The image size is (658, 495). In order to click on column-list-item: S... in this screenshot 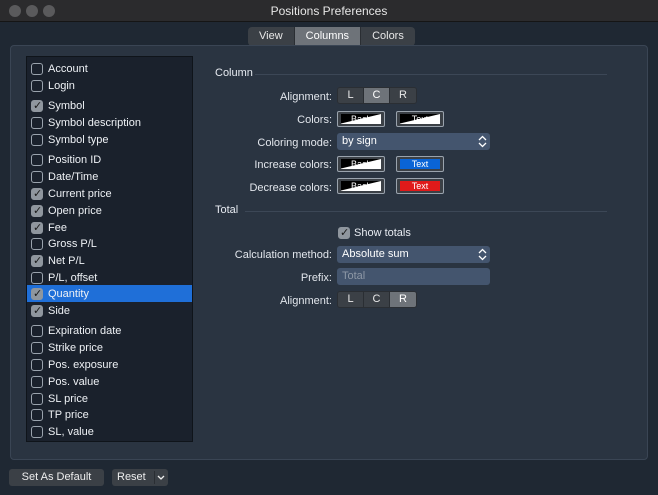, I will do `click(109, 440)`.